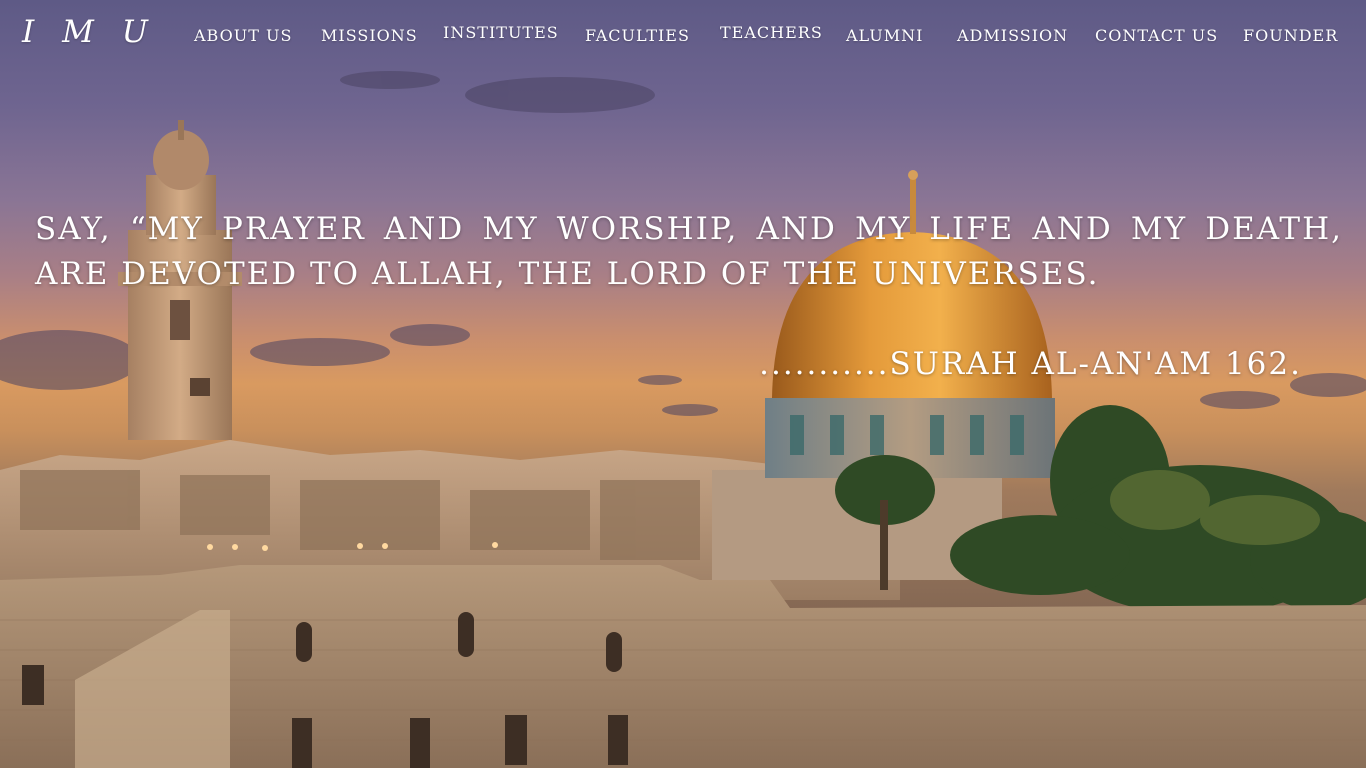  What do you see at coordinates (369, 35) in the screenshot?
I see `nav-missions: MISSIONS` at bounding box center [369, 35].